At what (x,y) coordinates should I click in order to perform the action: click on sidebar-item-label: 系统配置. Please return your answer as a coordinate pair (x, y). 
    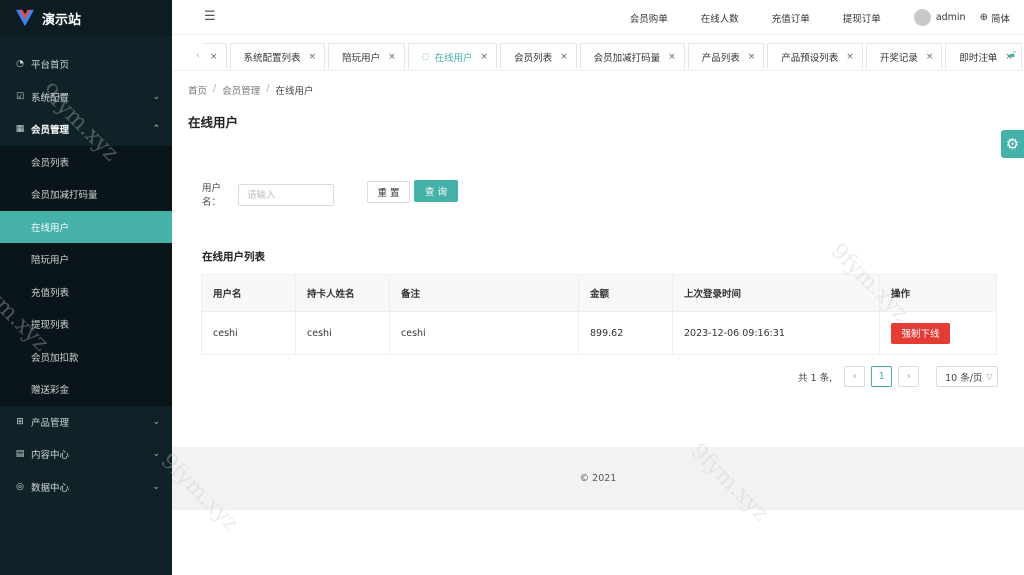
    Looking at the image, I should click on (50, 98).